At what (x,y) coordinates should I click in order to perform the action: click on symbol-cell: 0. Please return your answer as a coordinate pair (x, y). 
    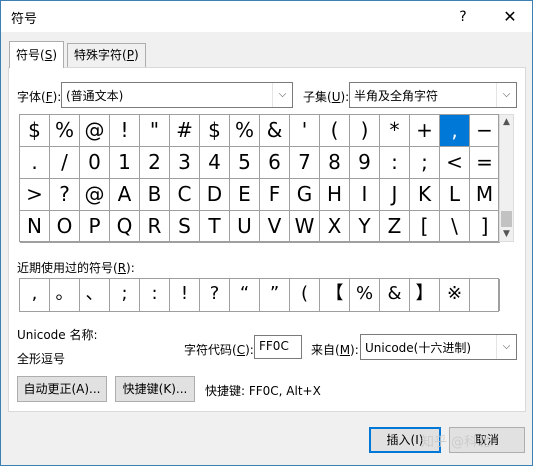
    Looking at the image, I should click on (95, 163).